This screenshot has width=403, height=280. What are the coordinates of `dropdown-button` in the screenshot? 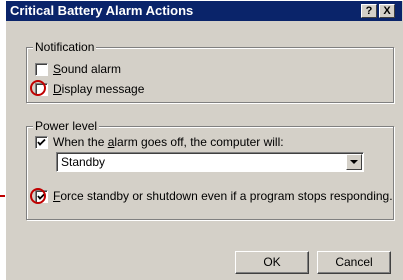 It's located at (354, 162).